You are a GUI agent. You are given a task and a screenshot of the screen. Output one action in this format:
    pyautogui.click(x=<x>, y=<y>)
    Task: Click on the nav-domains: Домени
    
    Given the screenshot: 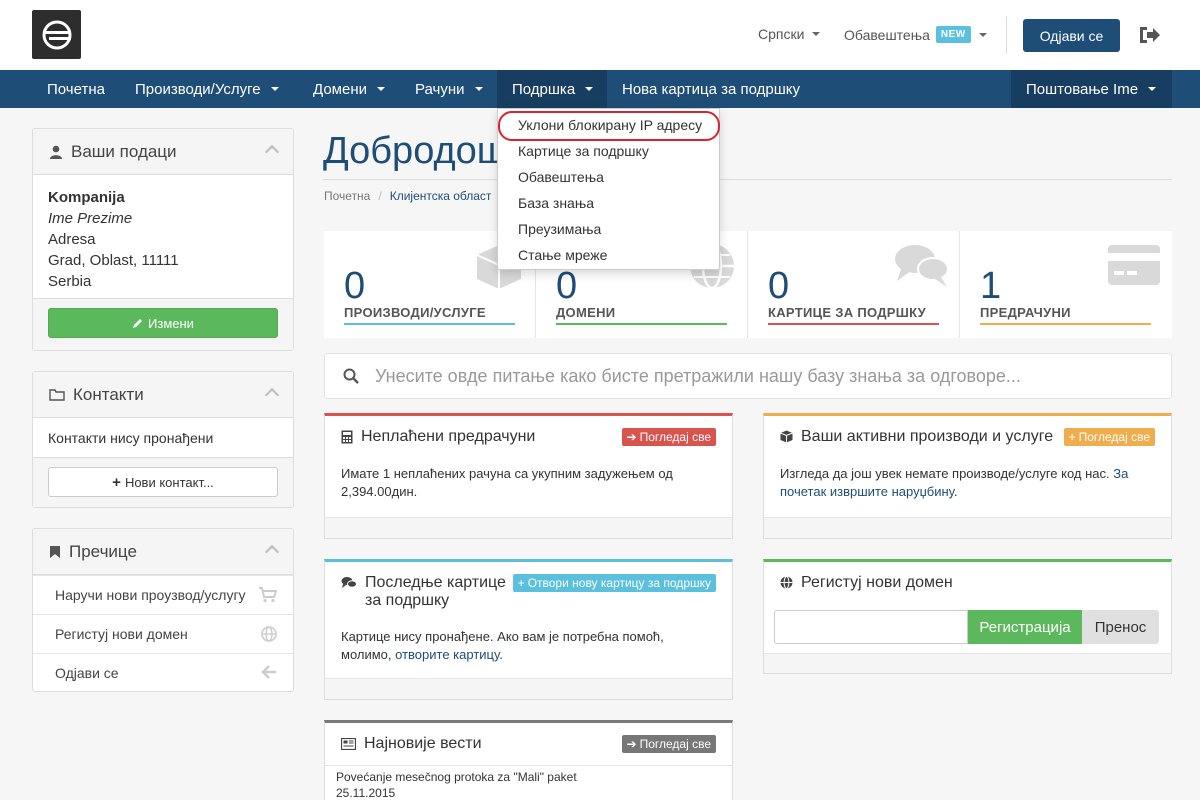 What is the action you would take?
    pyautogui.click(x=349, y=89)
    